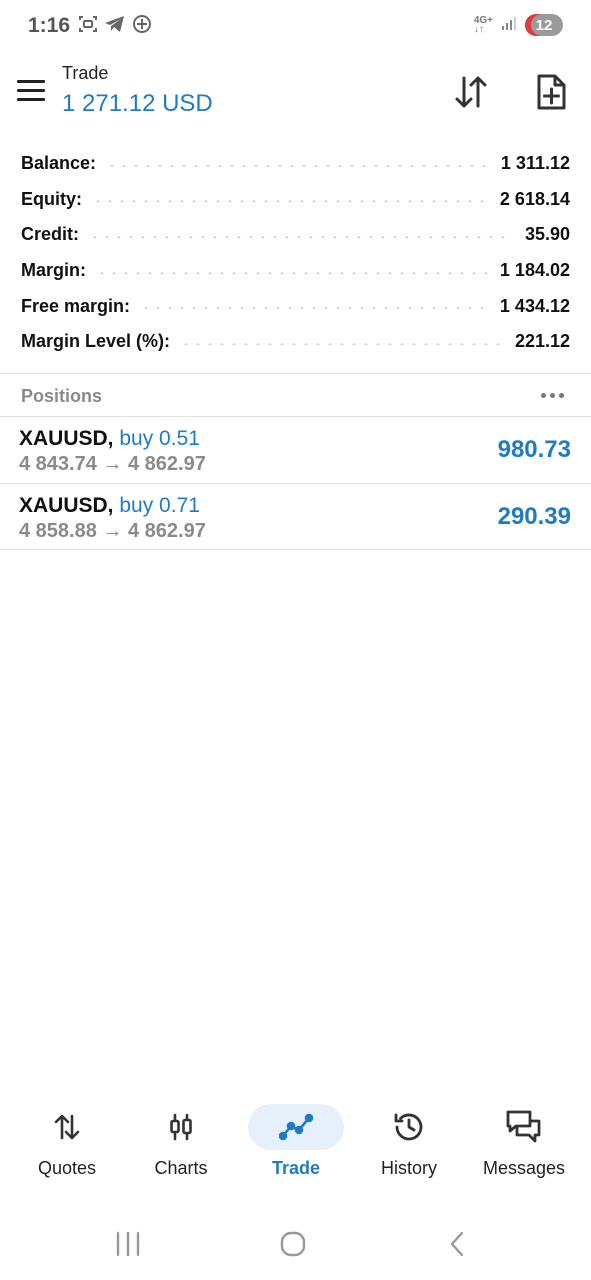 The height and width of the screenshot is (1280, 591). Describe the element at coordinates (49, 25) in the screenshot. I see `status-time: 1:16` at that location.